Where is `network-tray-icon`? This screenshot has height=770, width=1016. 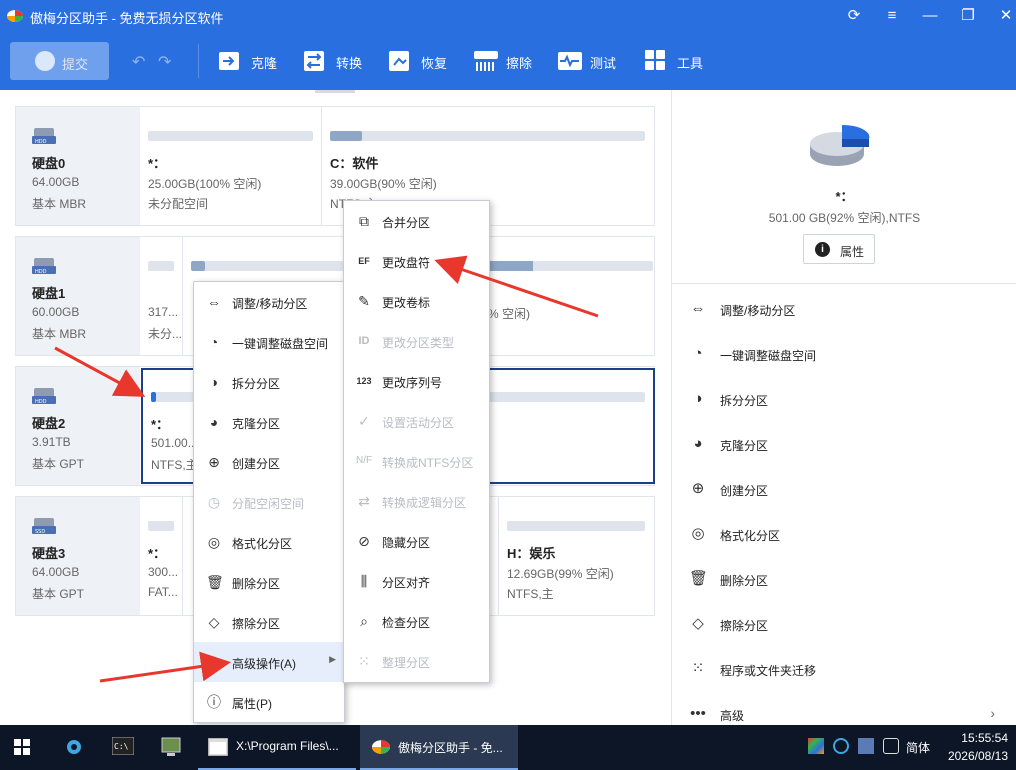 network-tray-icon is located at coordinates (841, 746).